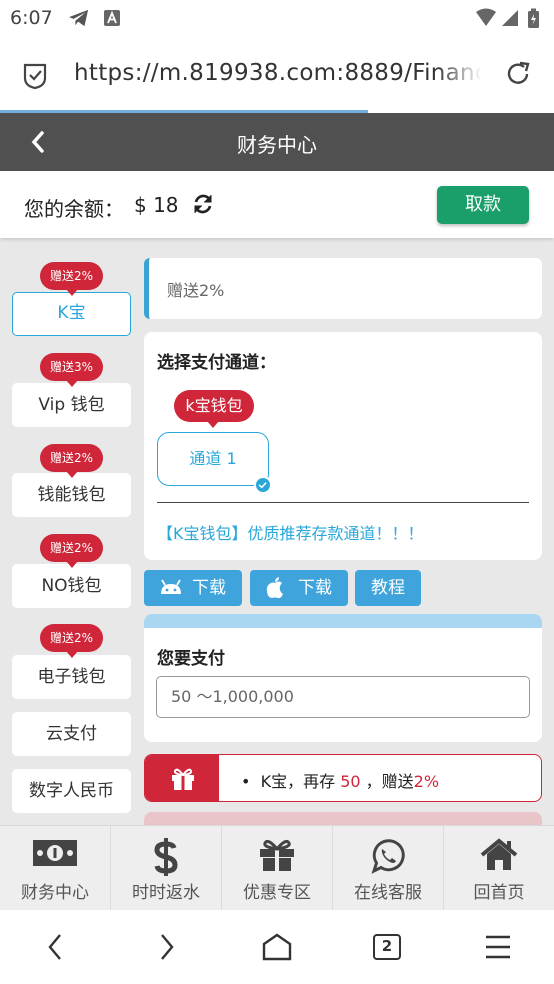 Image resolution: width=554 pixels, height=984 pixels. Describe the element at coordinates (213, 459) in the screenshot. I see `channel-option-1: 通道 1` at that location.